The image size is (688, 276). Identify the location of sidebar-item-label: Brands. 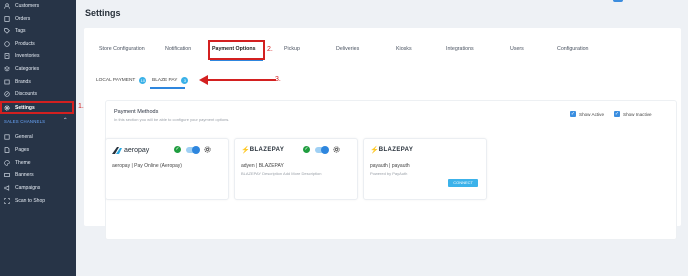
(23, 81).